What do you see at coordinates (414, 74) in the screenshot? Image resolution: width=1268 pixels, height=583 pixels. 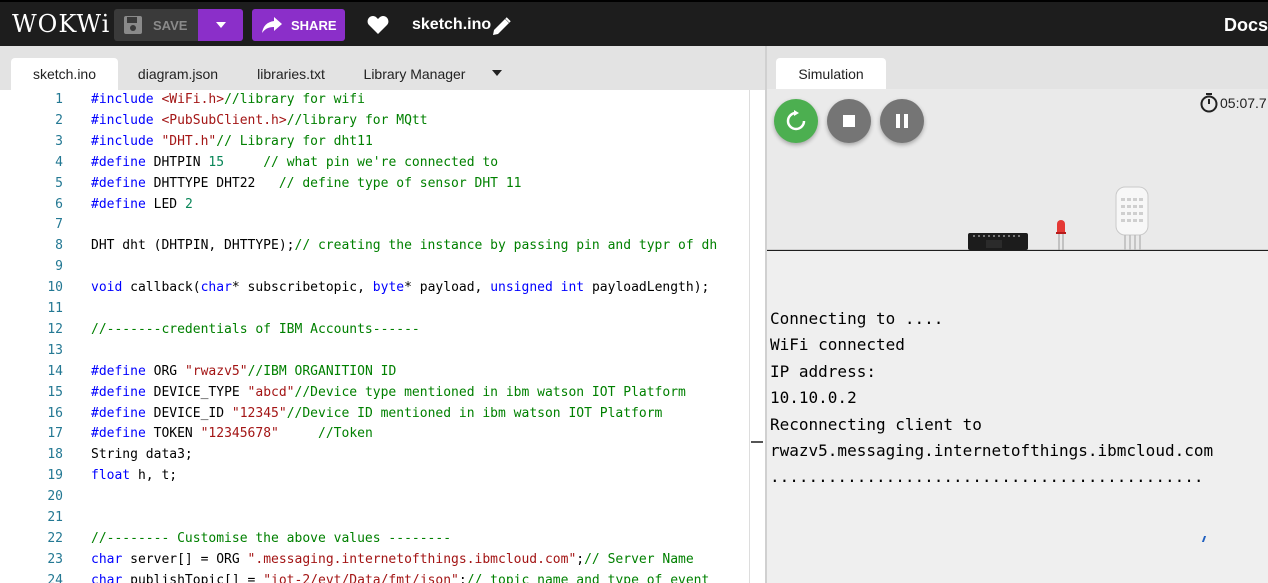 I see `tab-library-manager: Library Manager` at bounding box center [414, 74].